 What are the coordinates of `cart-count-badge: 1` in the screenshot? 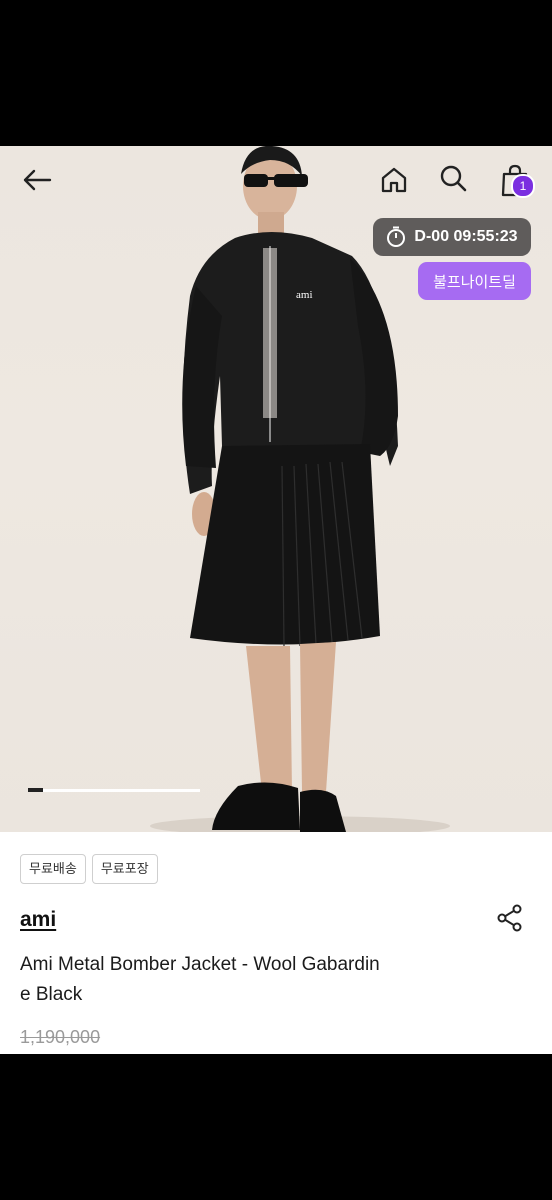 It's located at (523, 186).